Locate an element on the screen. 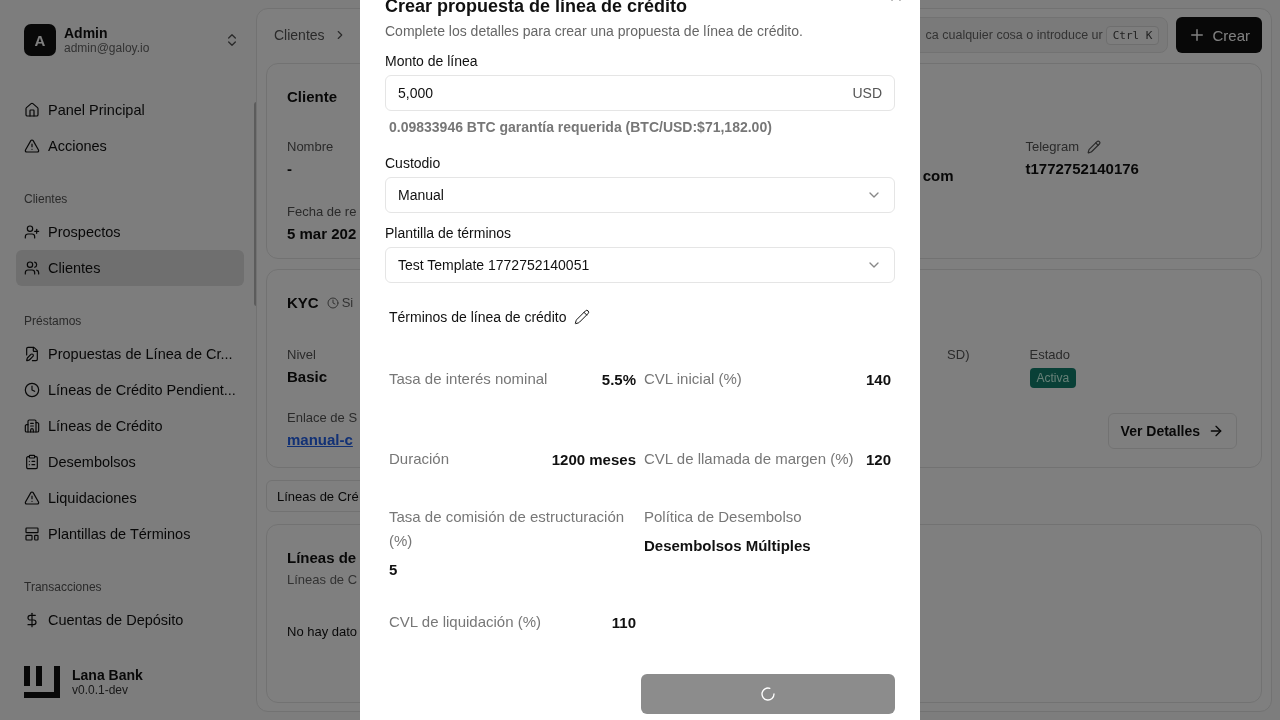 Image resolution: width=1280 pixels, height=720 pixels. spinner-icon is located at coordinates (768, 694).